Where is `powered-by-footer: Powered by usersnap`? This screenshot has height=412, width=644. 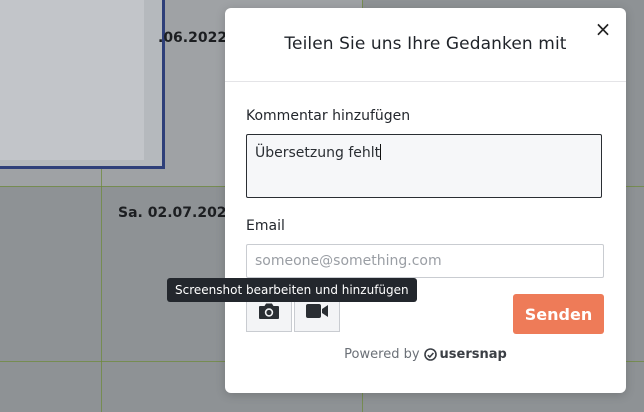 powered-by-footer: Powered by usersnap is located at coordinates (425, 356).